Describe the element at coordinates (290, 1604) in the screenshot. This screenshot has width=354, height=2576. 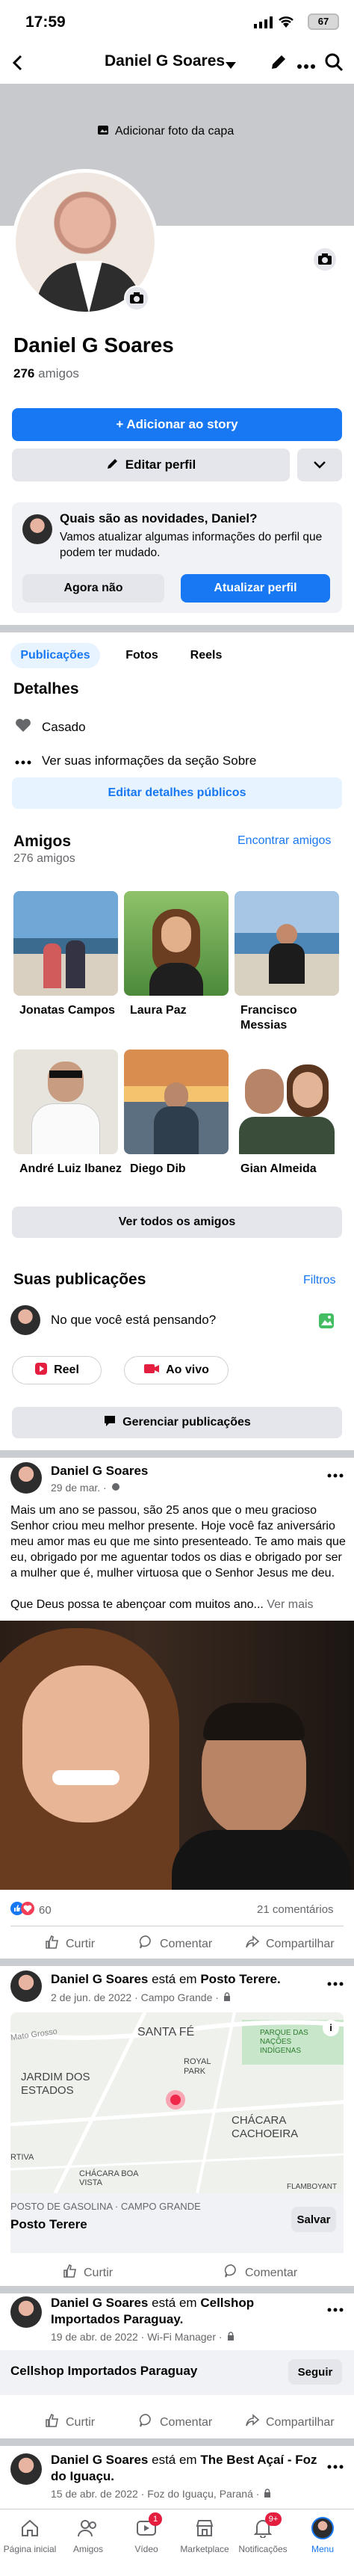
I see `see-more-link: Ver mais` at that location.